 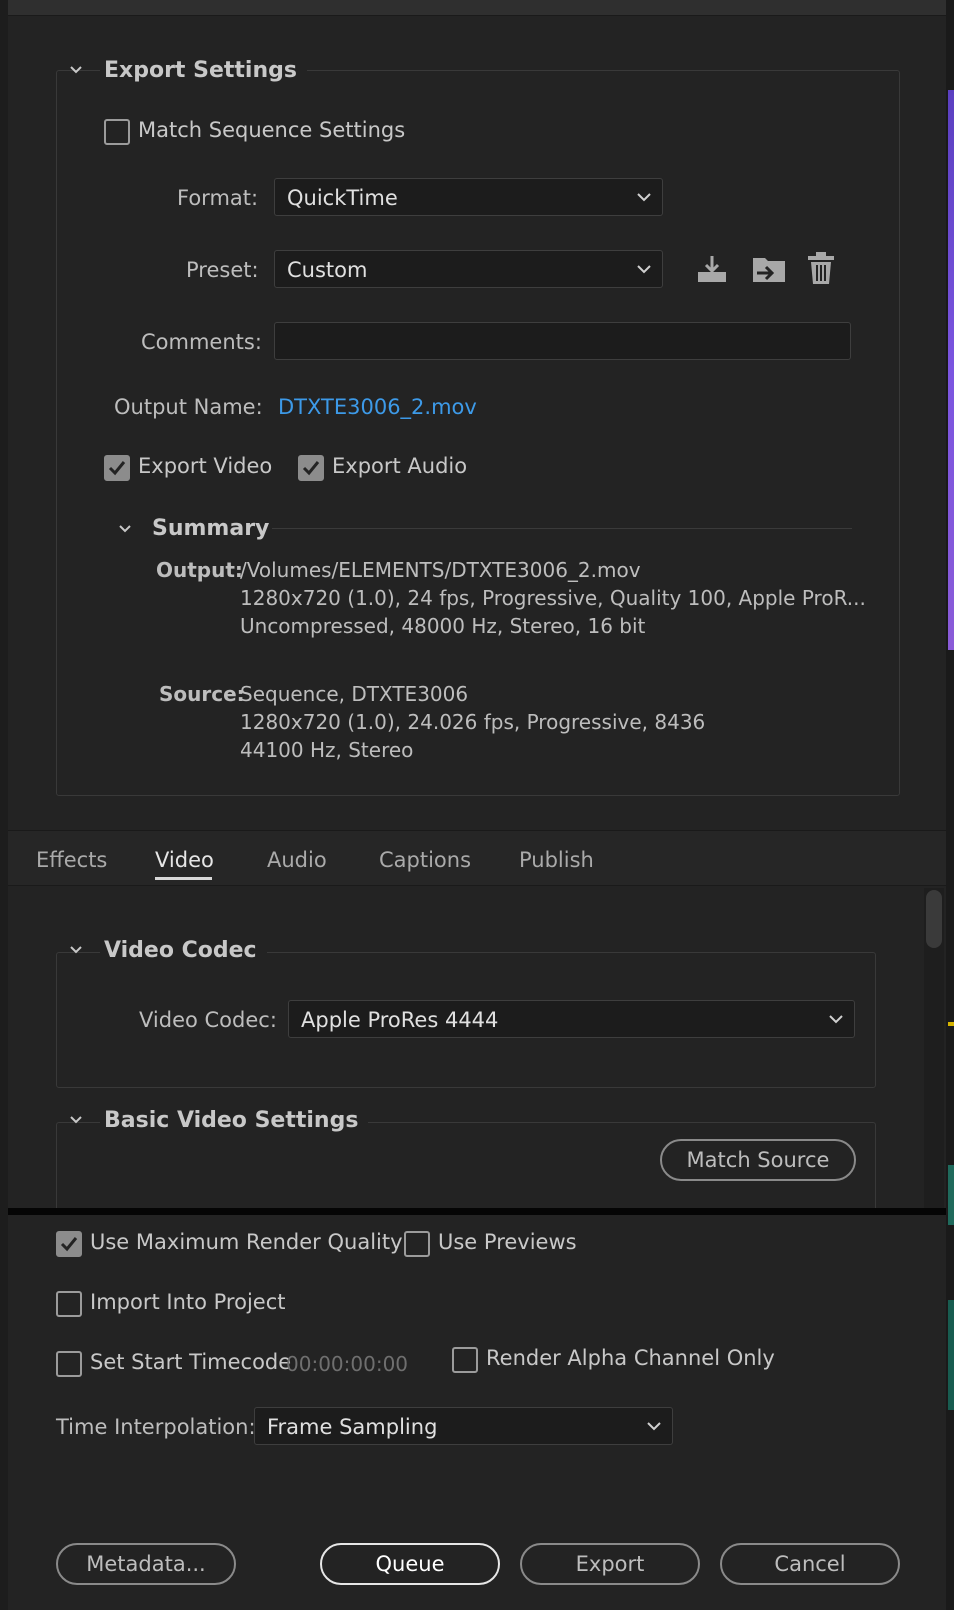 What do you see at coordinates (477, 1211) in the screenshot?
I see `panel-divider` at bounding box center [477, 1211].